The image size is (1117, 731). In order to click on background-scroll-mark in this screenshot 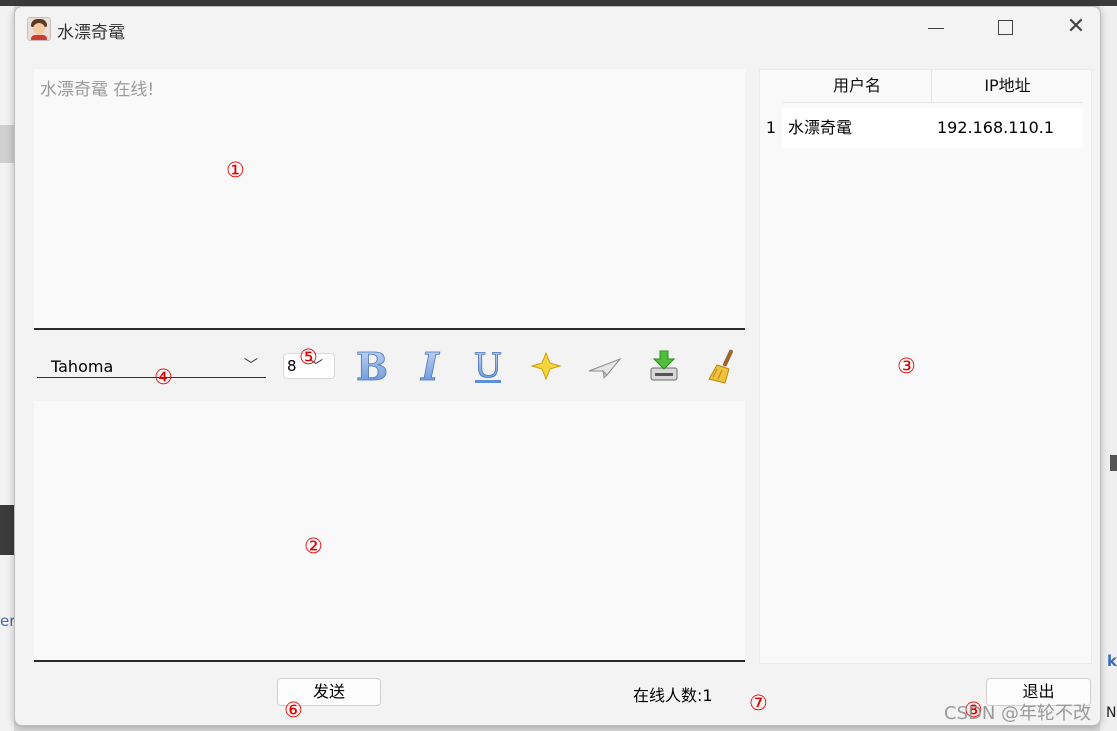, I will do `click(1113, 463)`.